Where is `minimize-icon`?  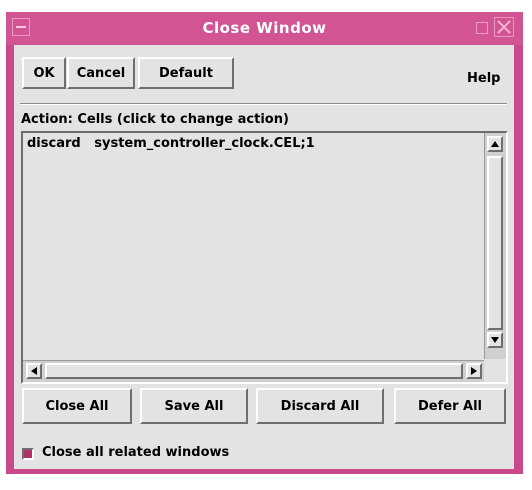 minimize-icon is located at coordinates (482, 28).